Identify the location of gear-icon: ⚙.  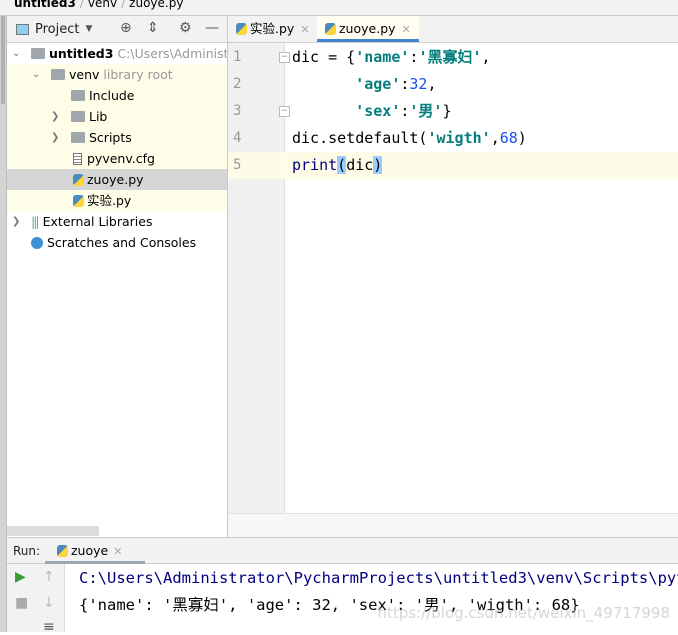
(185, 28).